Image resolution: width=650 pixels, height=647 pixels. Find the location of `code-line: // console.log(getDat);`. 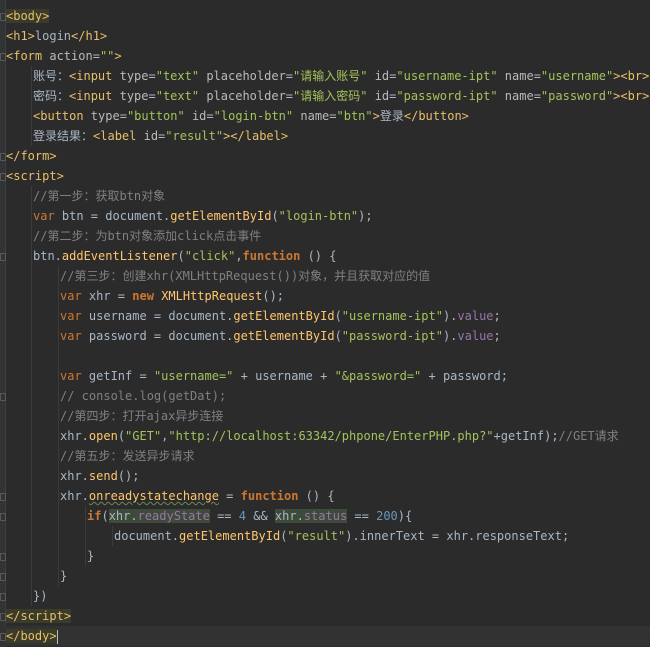

code-line: // console.log(getDat); is located at coordinates (325, 396).